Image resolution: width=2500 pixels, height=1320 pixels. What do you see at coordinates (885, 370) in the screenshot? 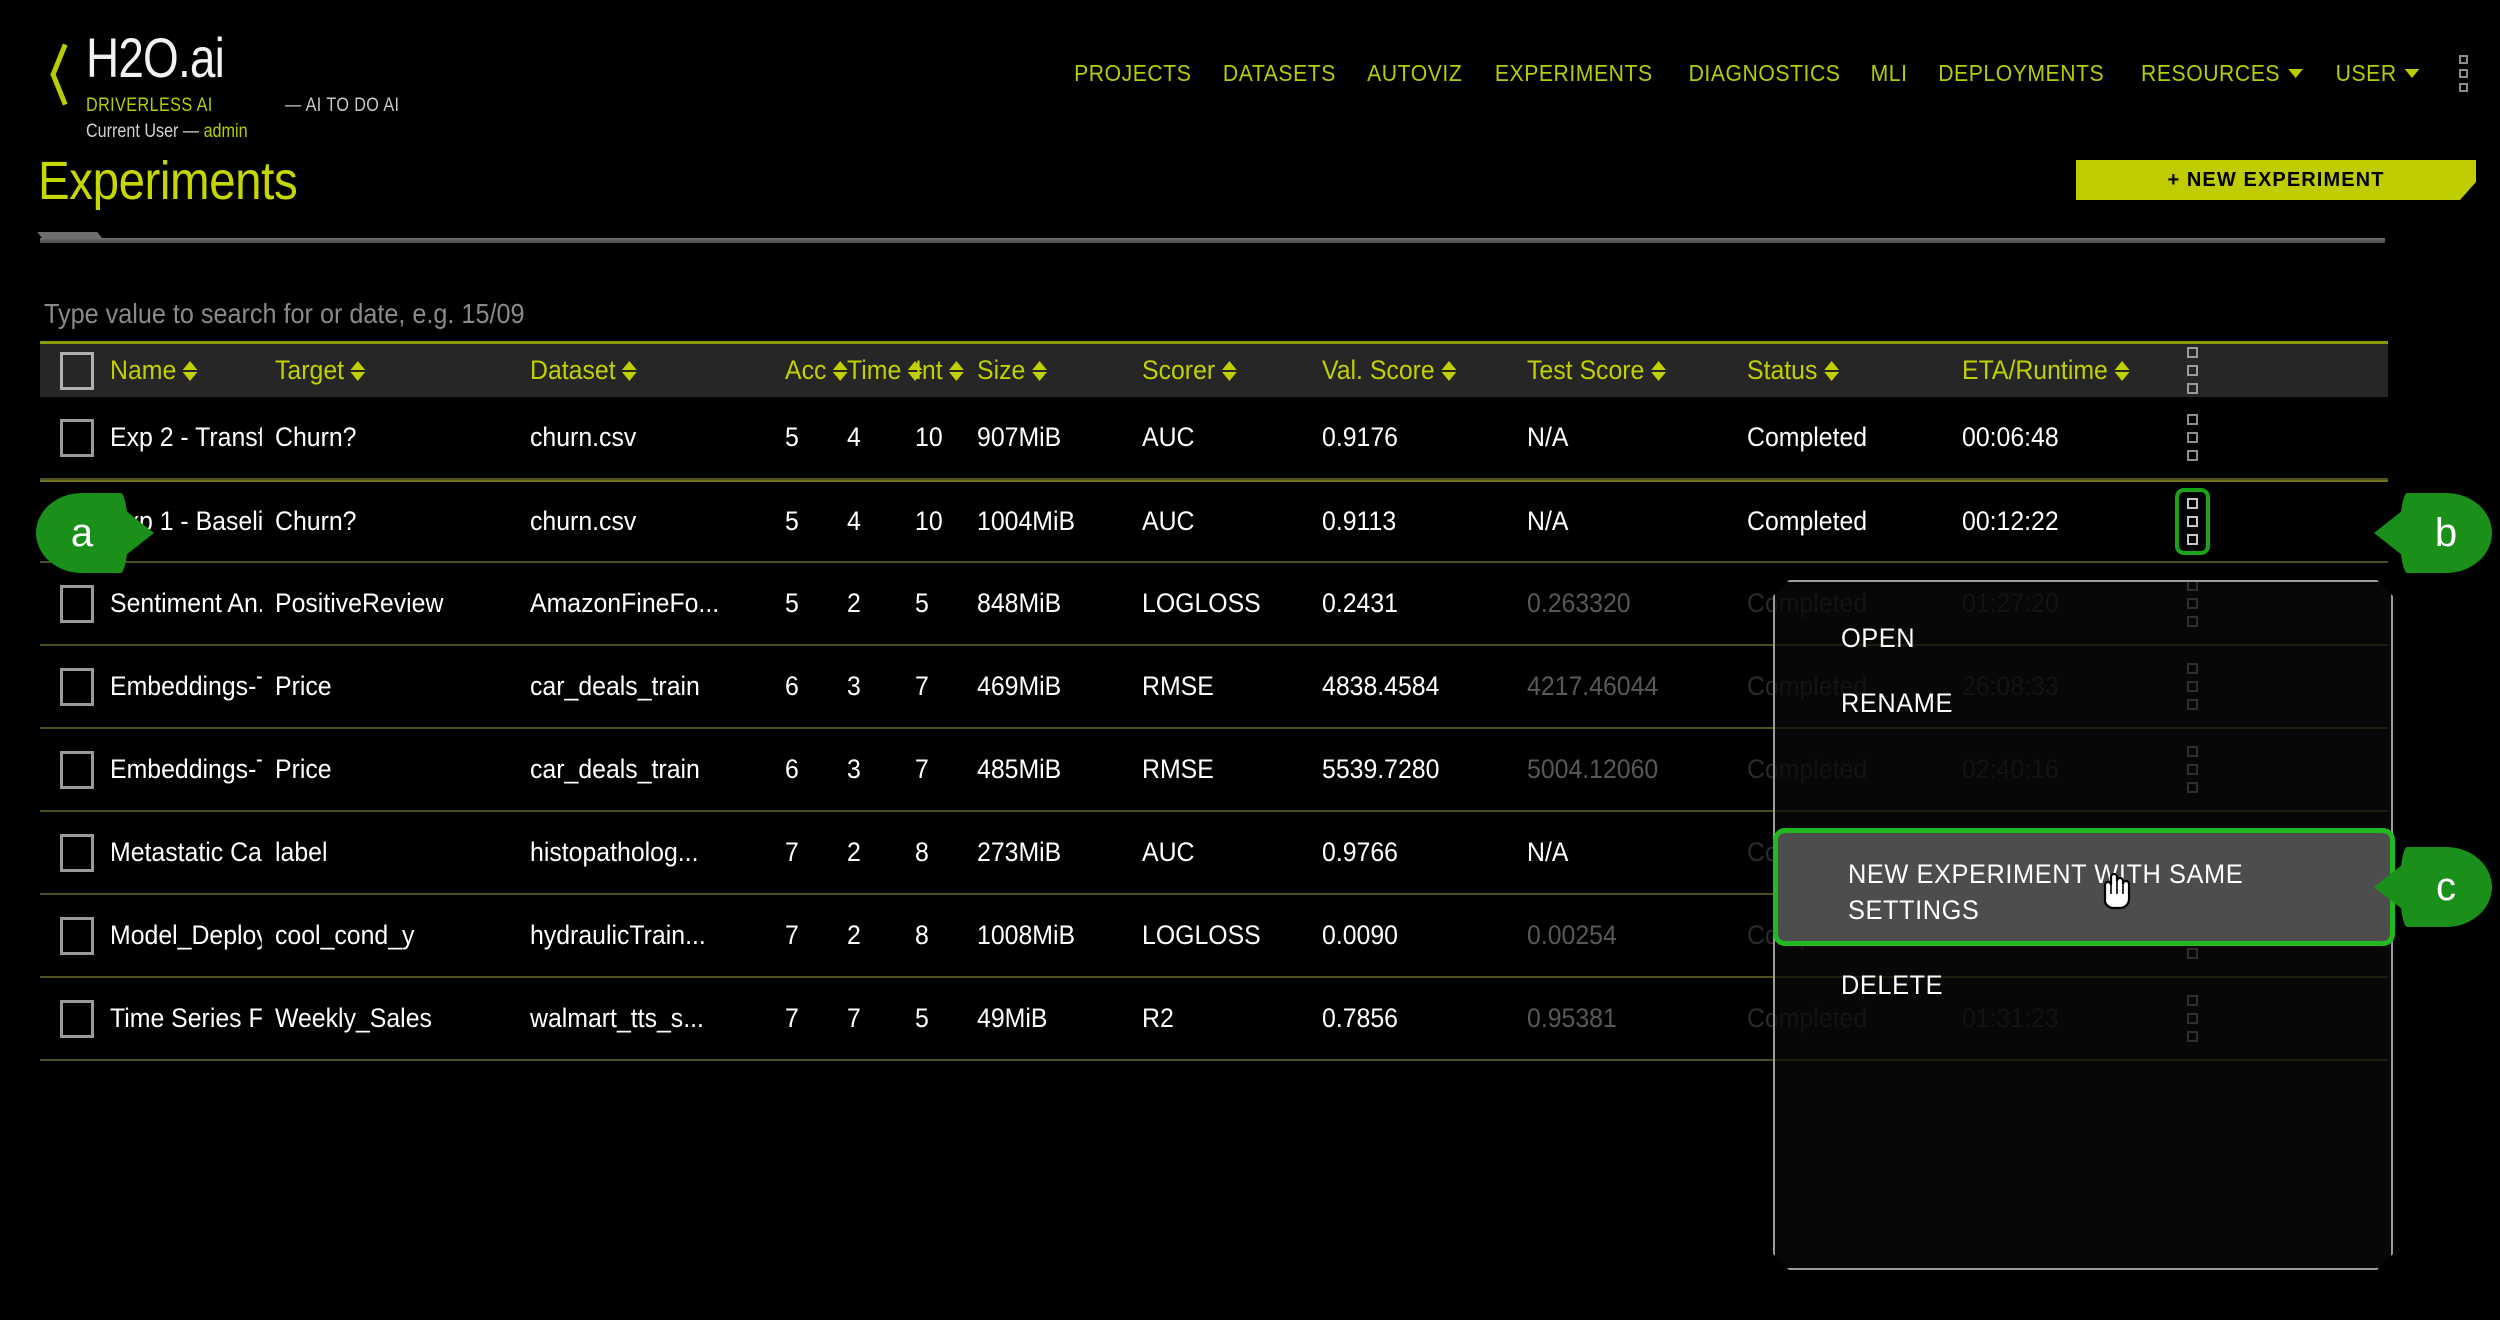
I see `column-header-time: Time` at bounding box center [885, 370].